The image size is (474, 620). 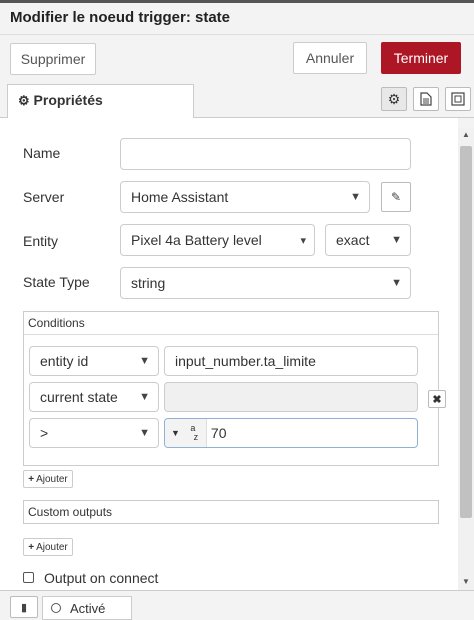 I want to click on state-type-select: string ▼, so click(x=265, y=283).